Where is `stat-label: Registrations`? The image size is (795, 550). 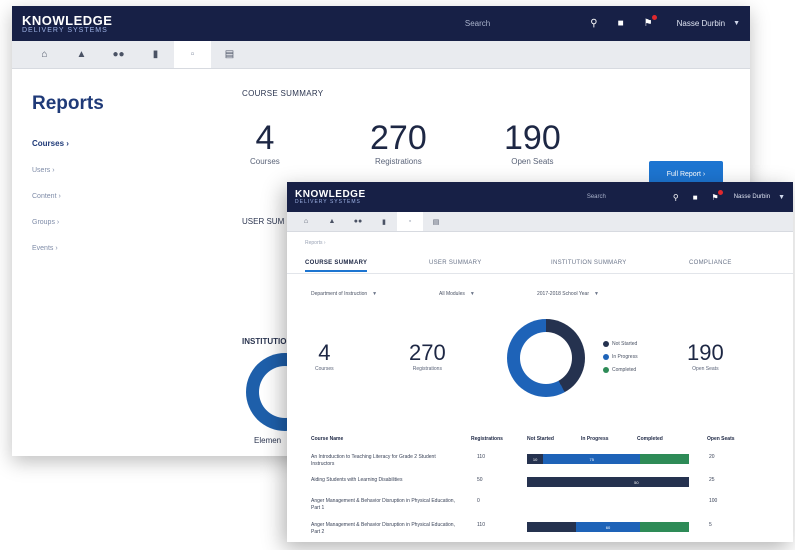
stat-label: Registrations is located at coordinates (427, 369).